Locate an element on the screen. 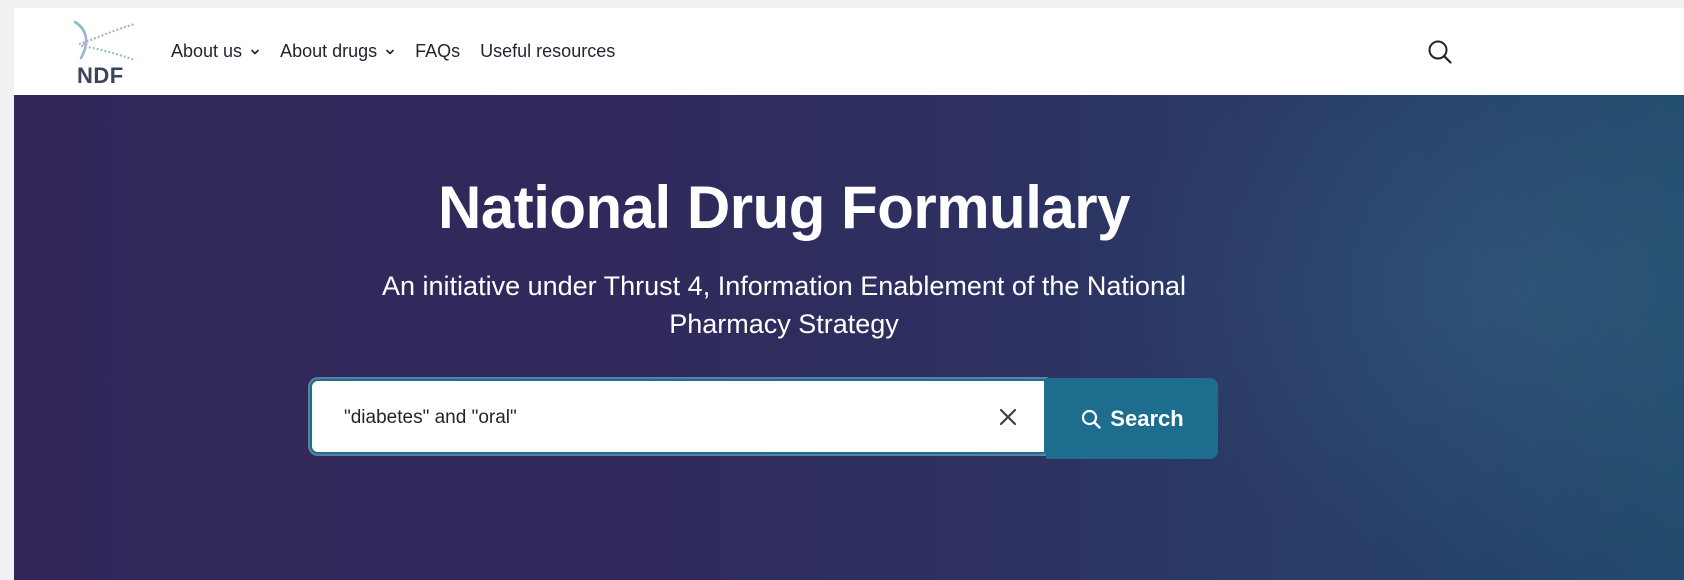 Image resolution: width=1684 pixels, height=580 pixels. nav-item-label: About us is located at coordinates (207, 51).